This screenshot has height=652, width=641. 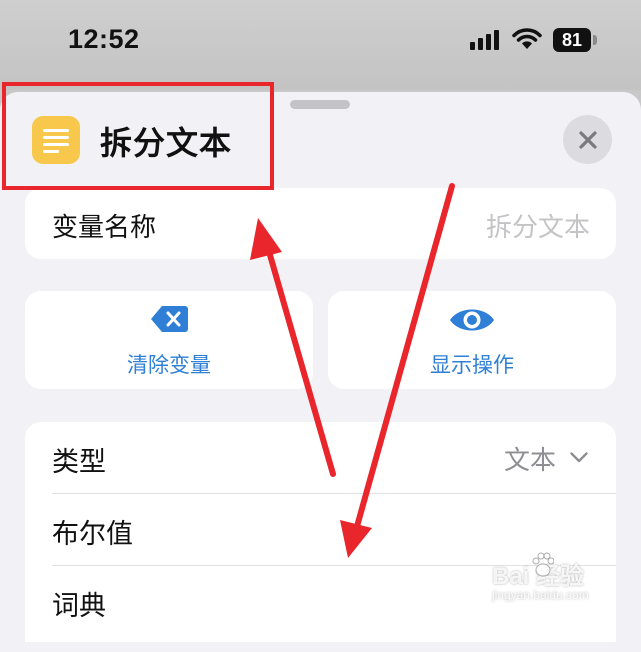 I want to click on paw-icon, so click(x=543, y=564).